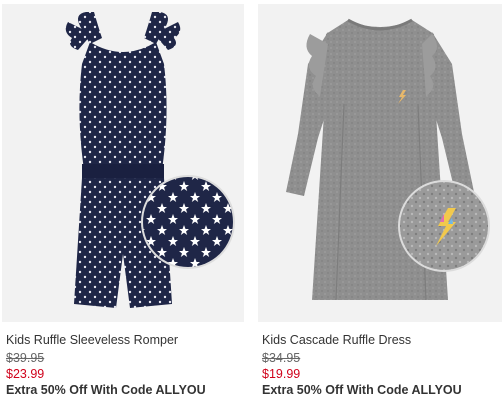 The height and width of the screenshot is (403, 502). Describe the element at coordinates (281, 374) in the screenshot. I see `sale-price: $19.99` at that location.